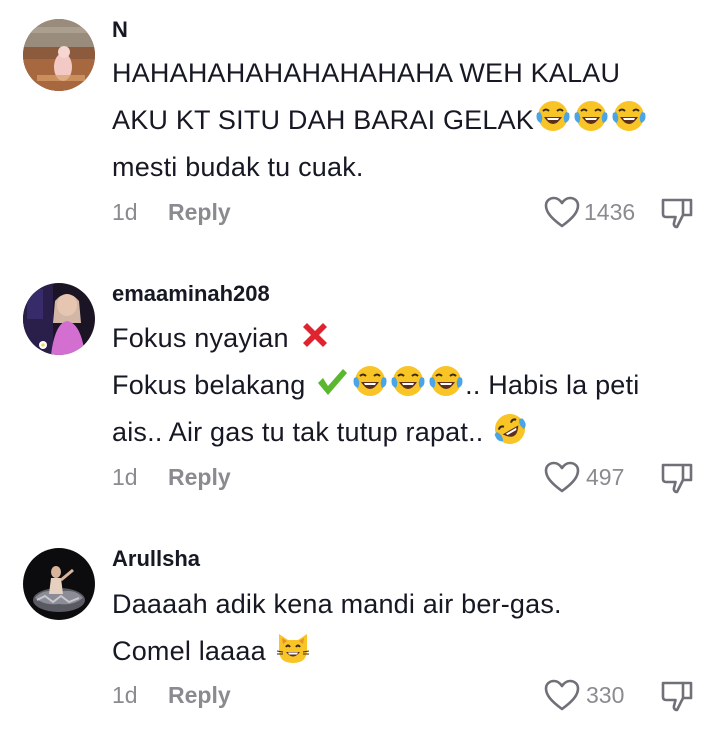 The image size is (720, 733). I want to click on thumbs-down-icon, so click(677, 696).